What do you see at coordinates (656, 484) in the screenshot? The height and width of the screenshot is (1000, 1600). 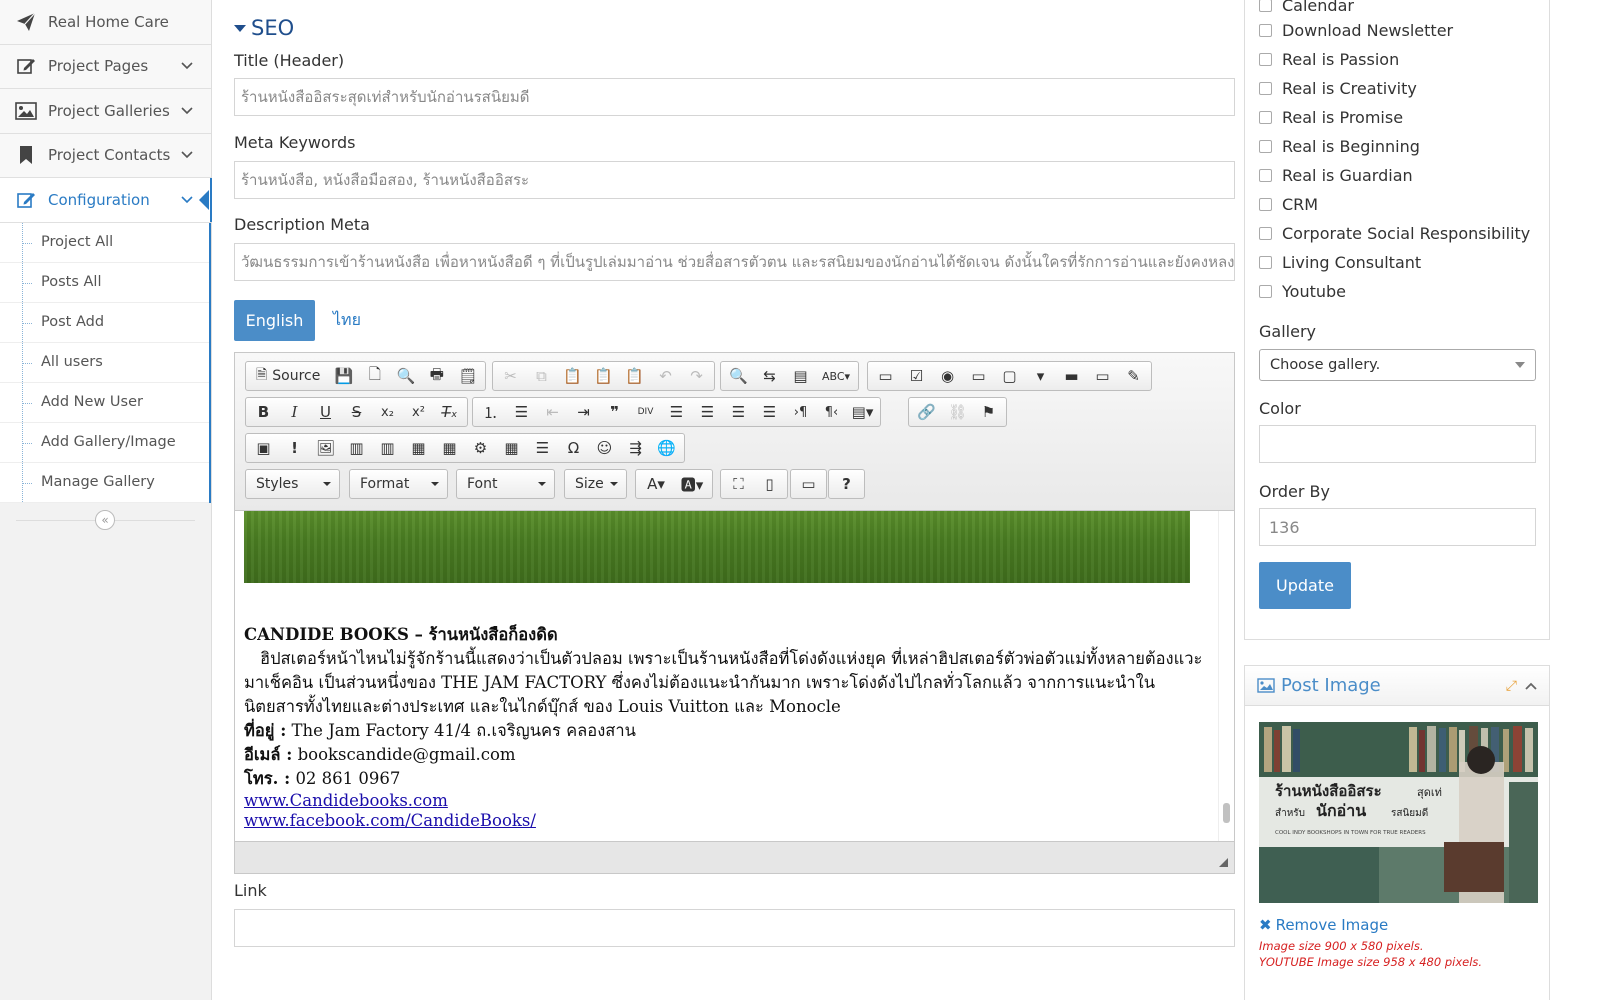 I see `text-color-icon: A▾` at bounding box center [656, 484].